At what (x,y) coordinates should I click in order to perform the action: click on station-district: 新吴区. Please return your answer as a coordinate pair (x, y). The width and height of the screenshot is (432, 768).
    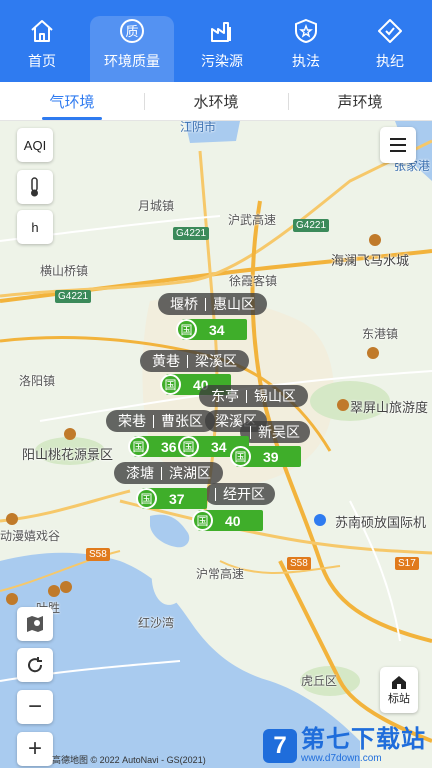
    Looking at the image, I should click on (279, 432).